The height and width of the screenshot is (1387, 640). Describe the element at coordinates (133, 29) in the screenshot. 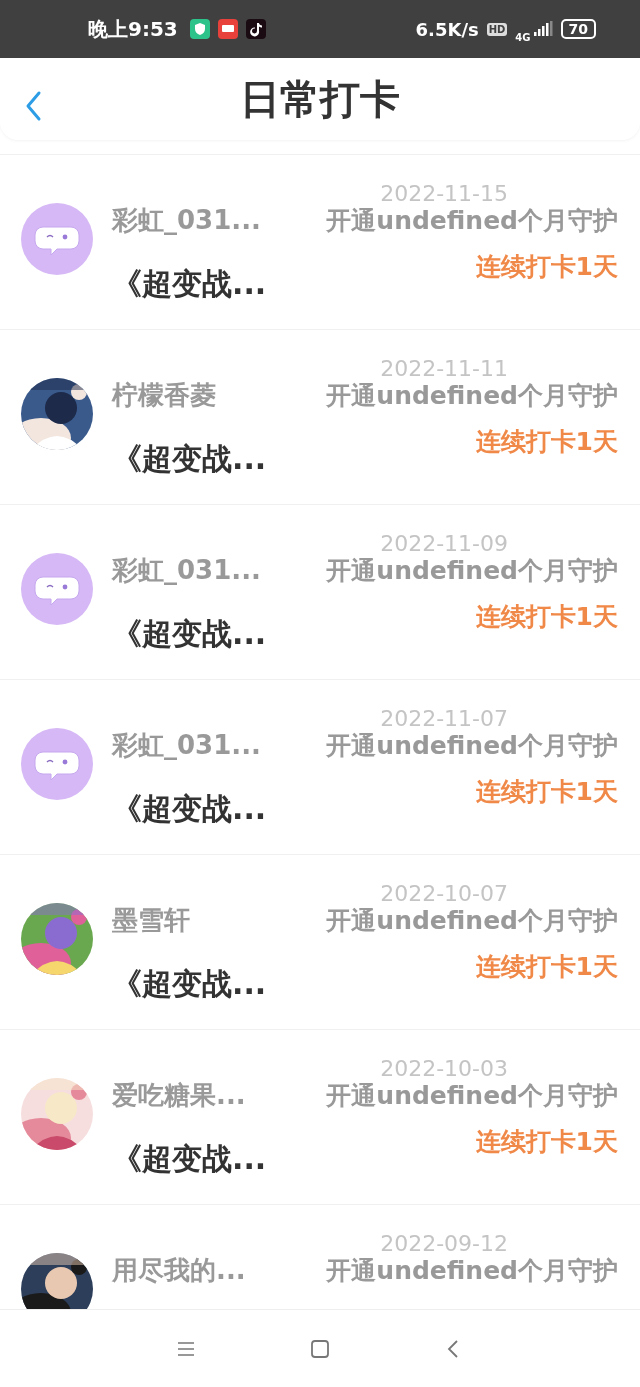

I see `clock: 晚上9:53` at that location.